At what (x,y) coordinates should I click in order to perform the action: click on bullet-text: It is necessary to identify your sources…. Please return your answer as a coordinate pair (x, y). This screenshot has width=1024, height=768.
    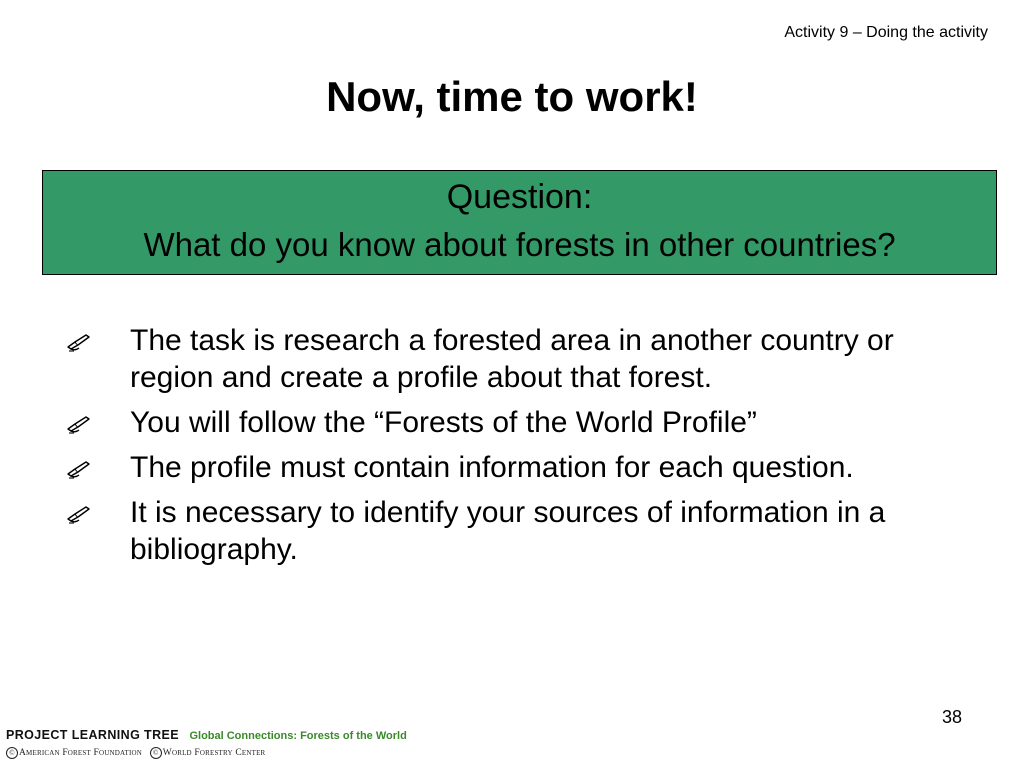
    Looking at the image, I should click on (508, 531).